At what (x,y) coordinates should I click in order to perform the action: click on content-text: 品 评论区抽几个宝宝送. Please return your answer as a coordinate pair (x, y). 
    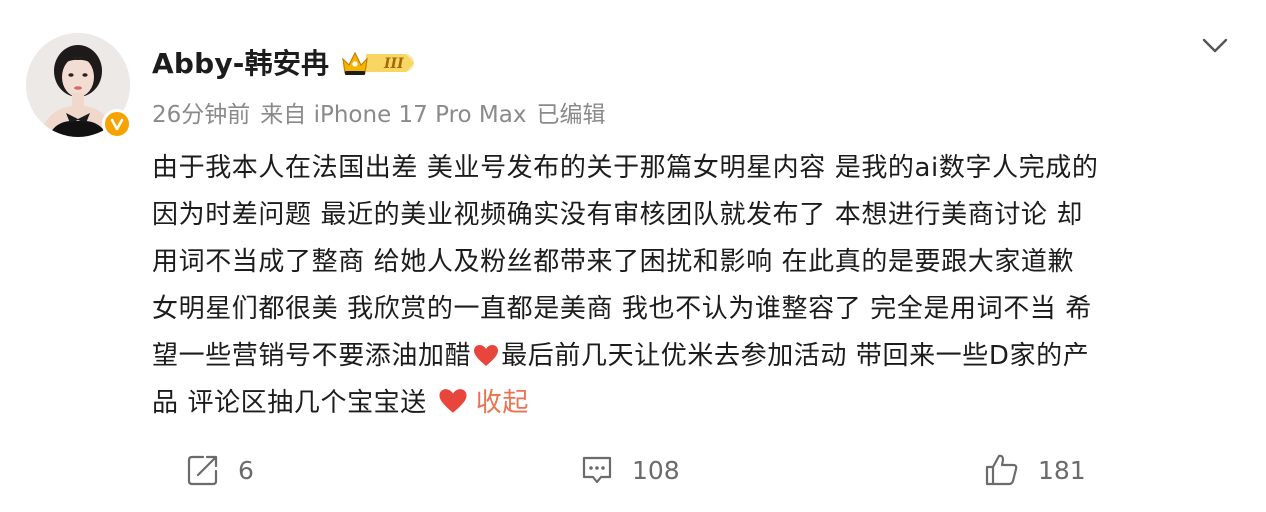
    Looking at the image, I should click on (289, 403).